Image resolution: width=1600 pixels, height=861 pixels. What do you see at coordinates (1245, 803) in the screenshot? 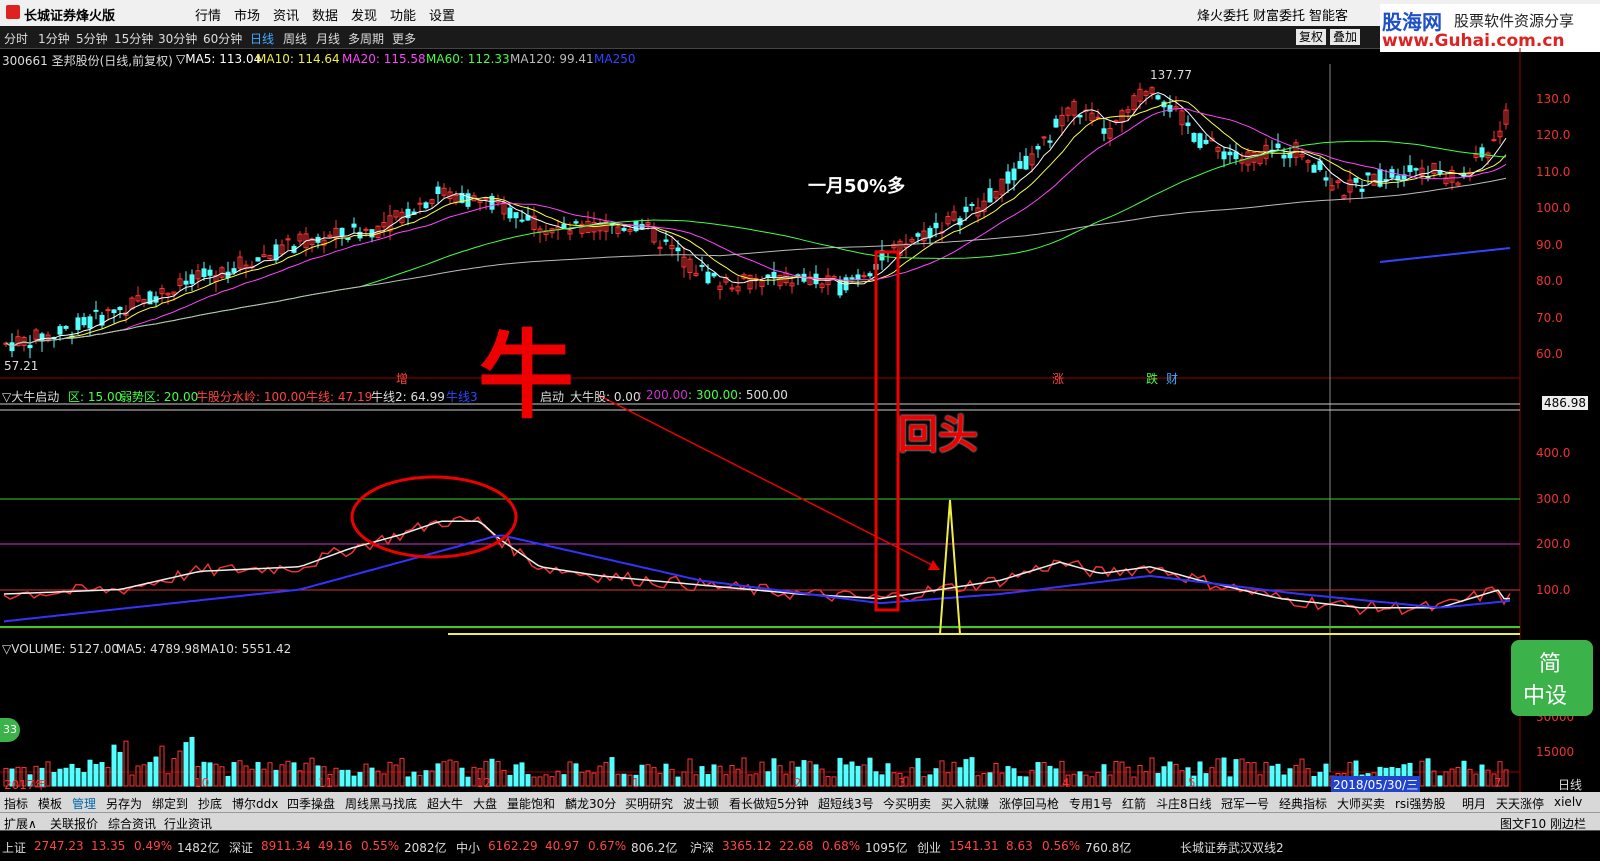
I see `indicator-tab-23: 冠军一号` at bounding box center [1245, 803].